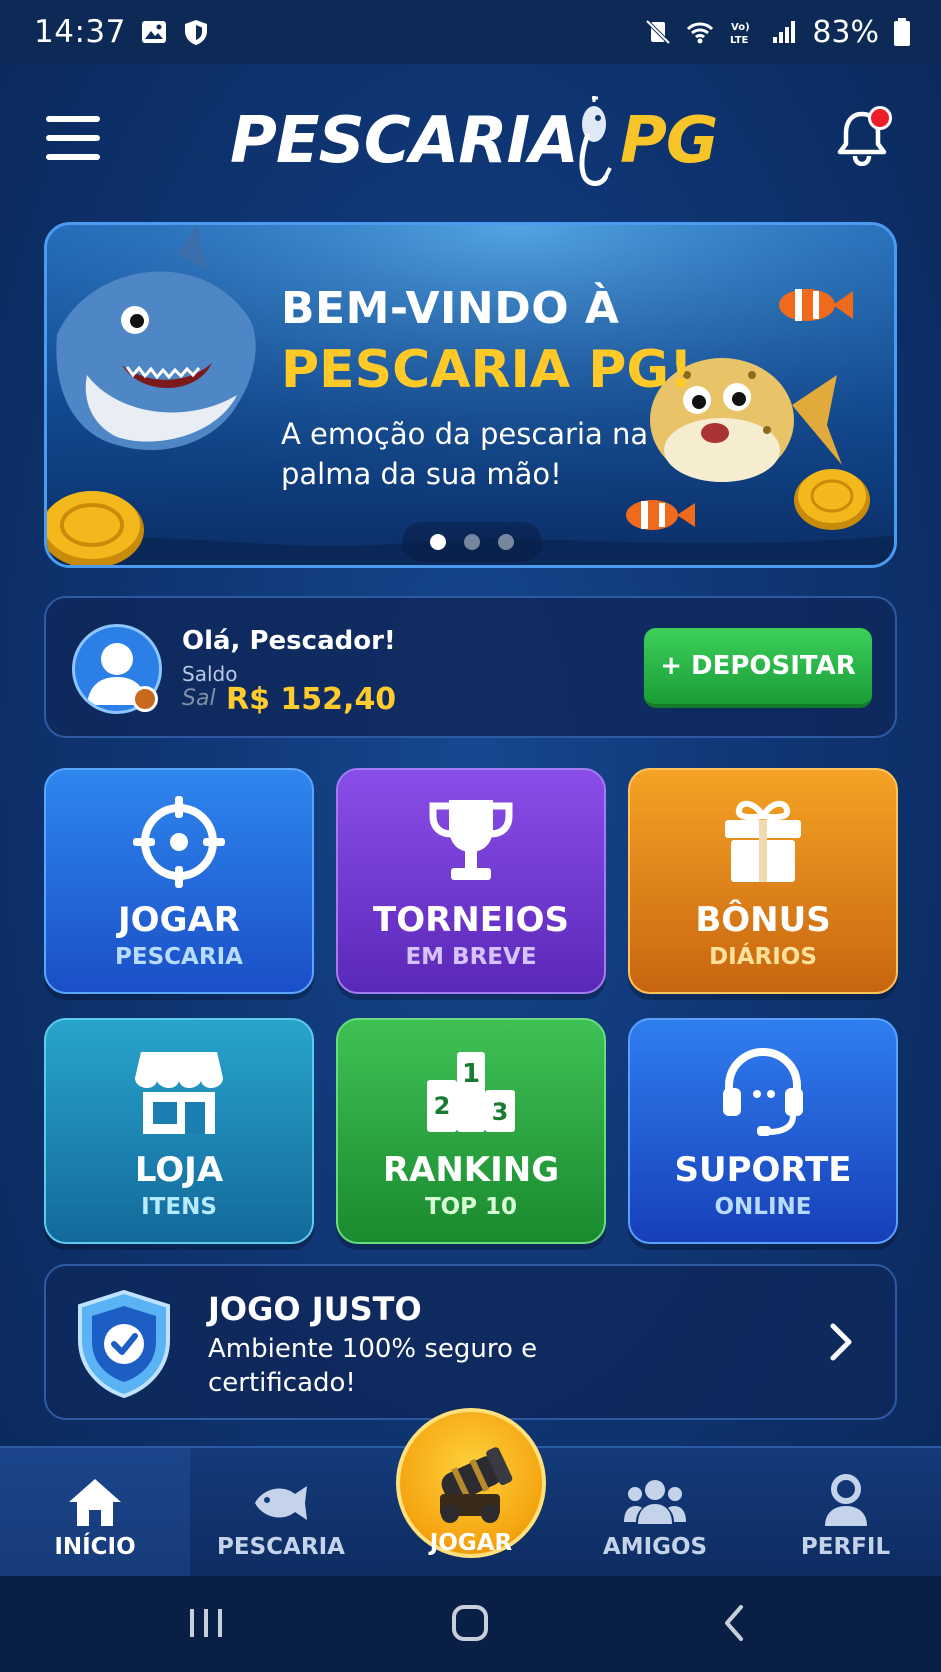 The image size is (941, 1672). I want to click on status-bar-right: Vo) LTE 83%, so click(777, 32).